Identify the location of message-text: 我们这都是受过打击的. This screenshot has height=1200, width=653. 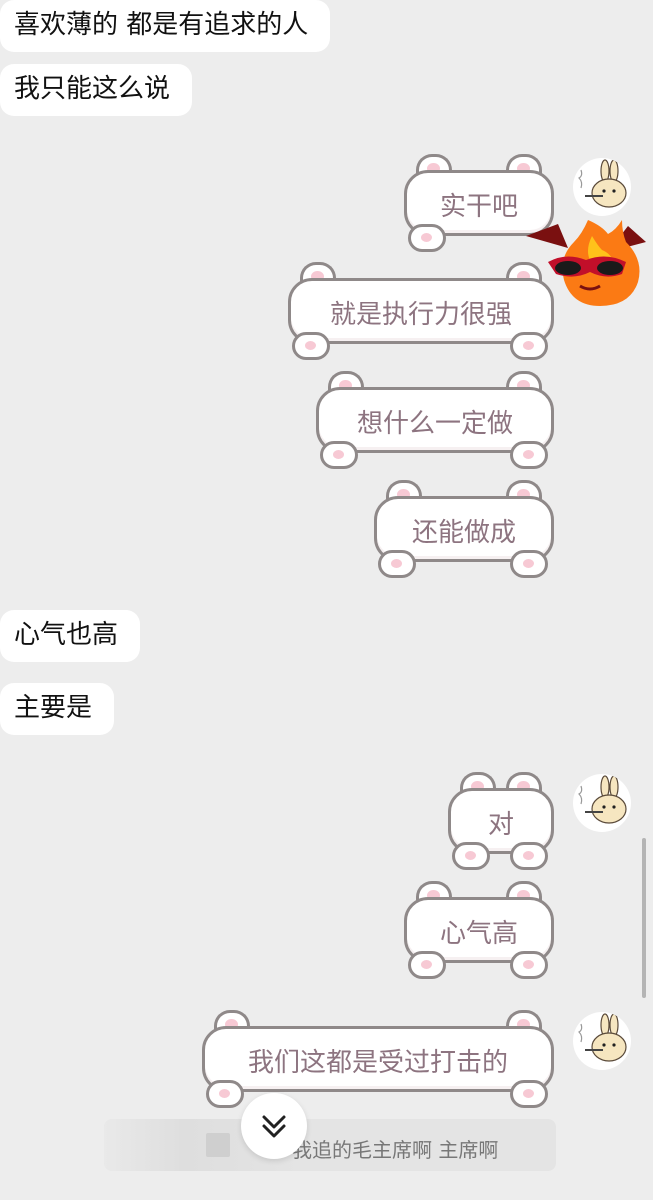
(377, 1063).